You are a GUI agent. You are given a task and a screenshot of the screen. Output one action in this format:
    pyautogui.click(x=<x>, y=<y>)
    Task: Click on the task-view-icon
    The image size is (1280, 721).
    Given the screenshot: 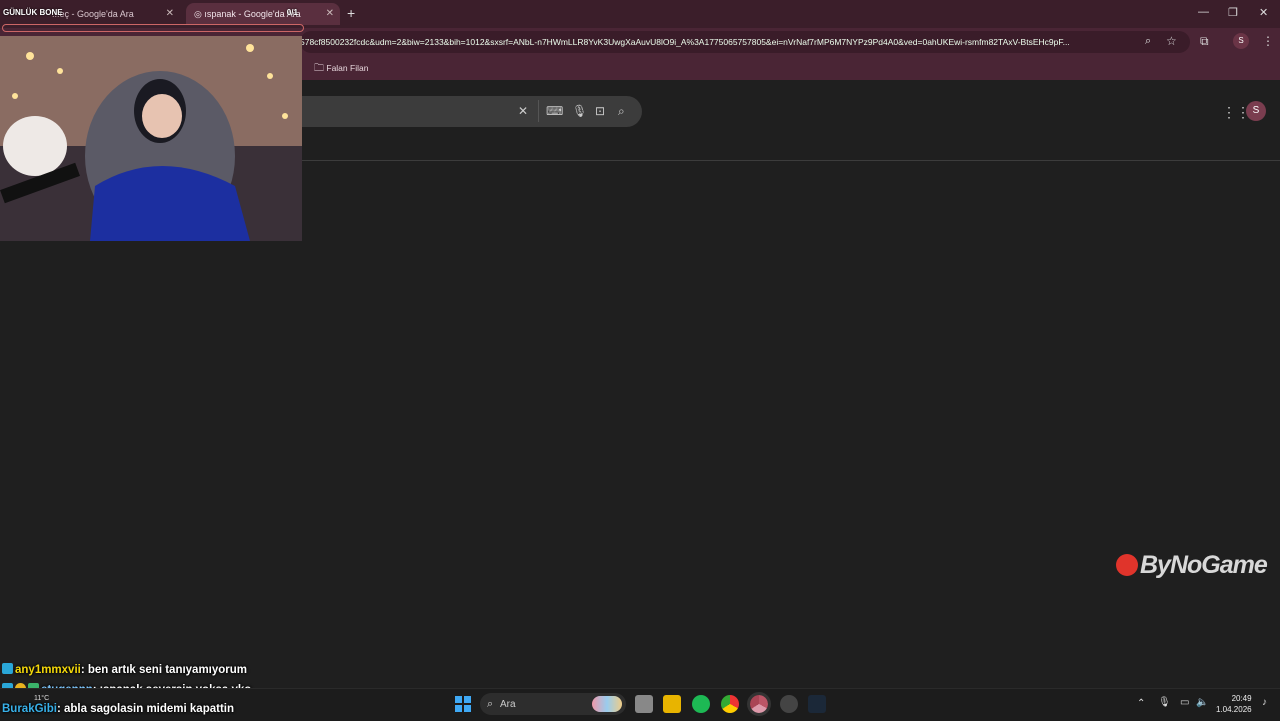 What is the action you would take?
    pyautogui.click(x=644, y=704)
    